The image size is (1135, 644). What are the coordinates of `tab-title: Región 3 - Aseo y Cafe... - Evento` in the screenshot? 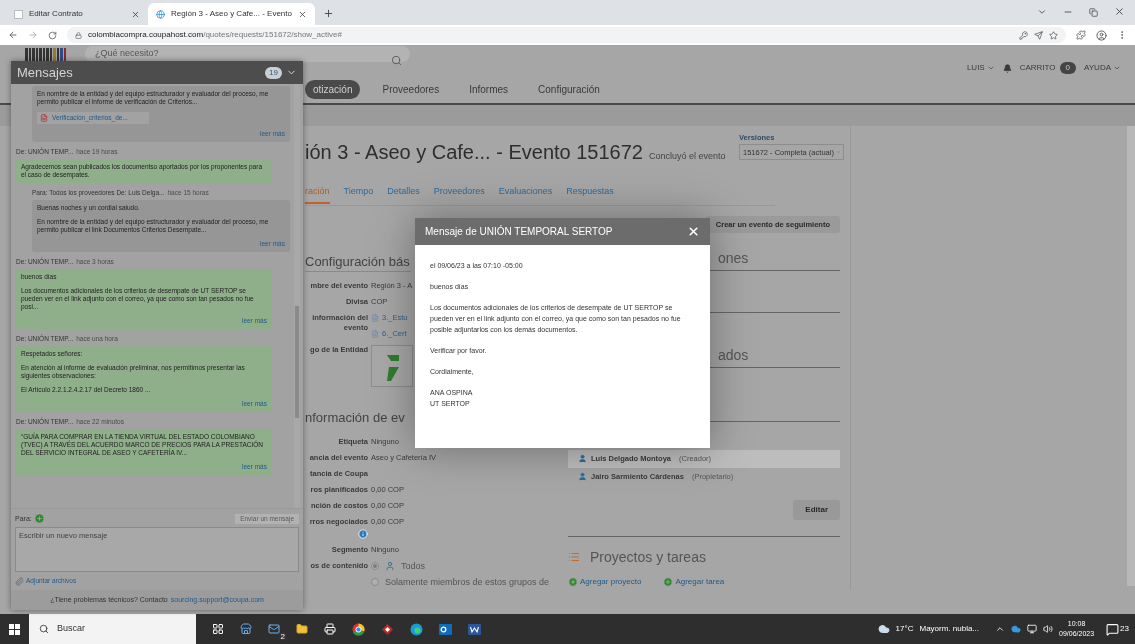 It's located at (231, 14).